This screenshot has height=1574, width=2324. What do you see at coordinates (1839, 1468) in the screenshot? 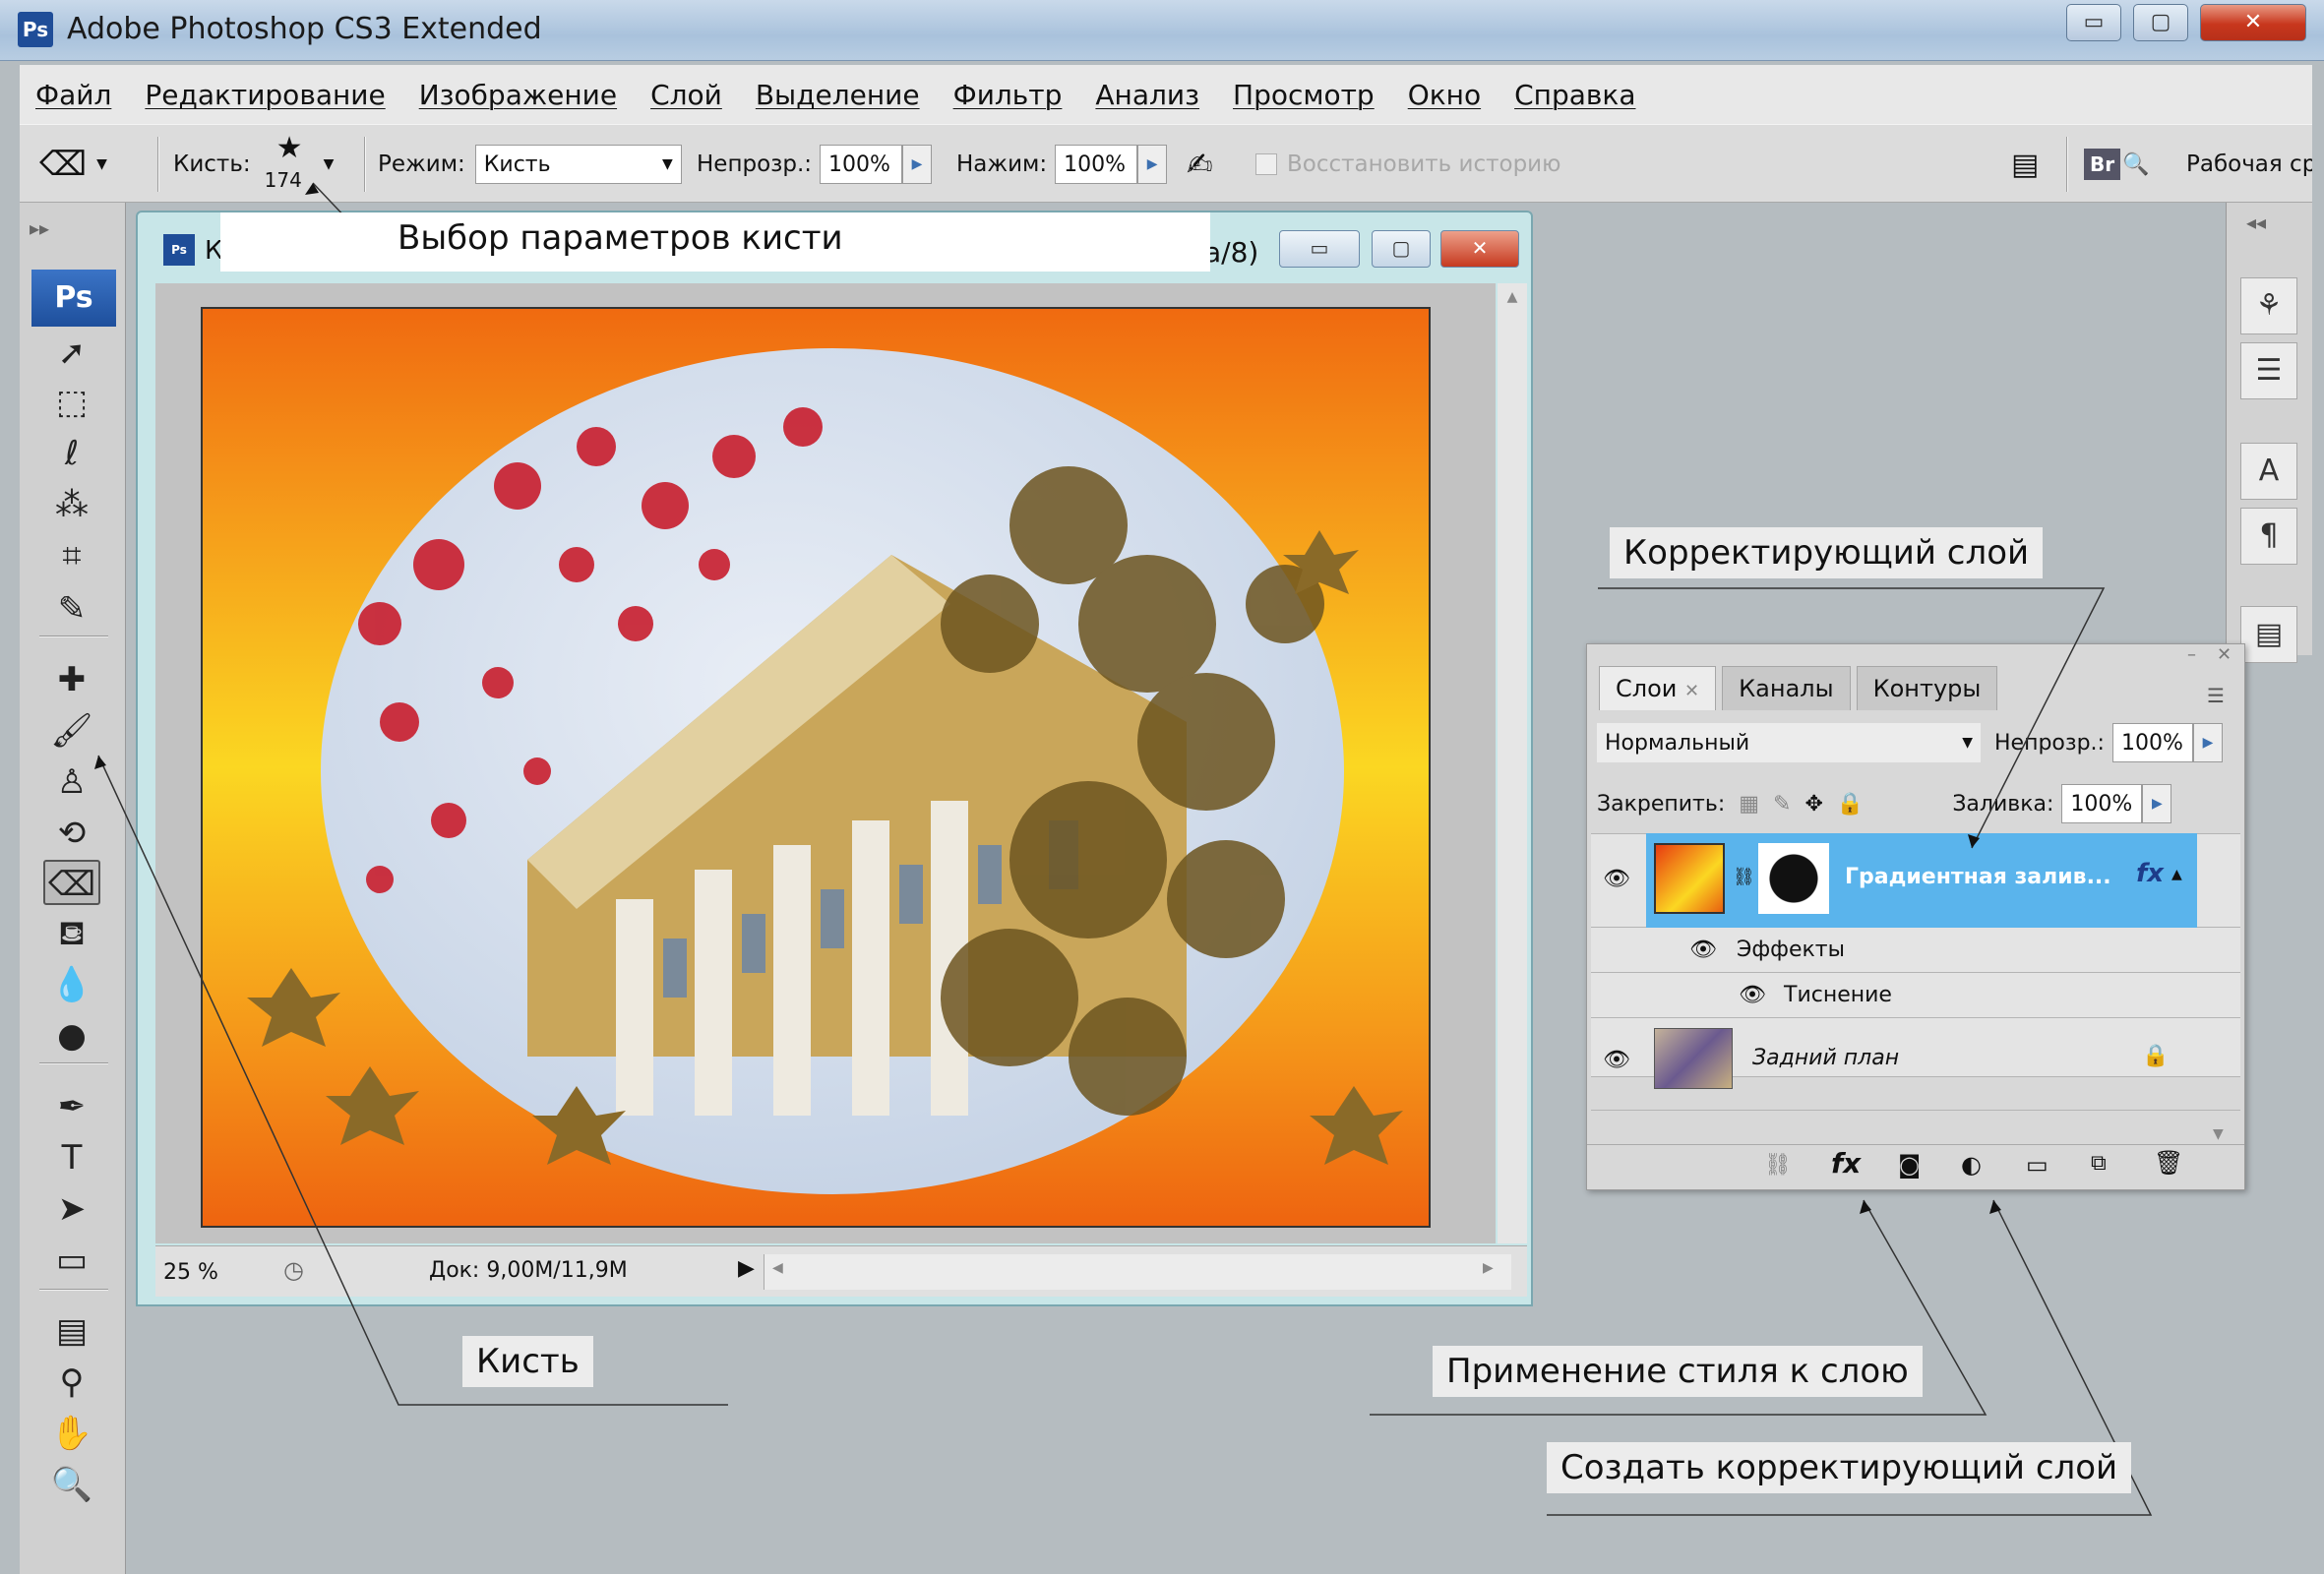
I see `callout-create-adjustment: Создать корректирующий слой` at bounding box center [1839, 1468].